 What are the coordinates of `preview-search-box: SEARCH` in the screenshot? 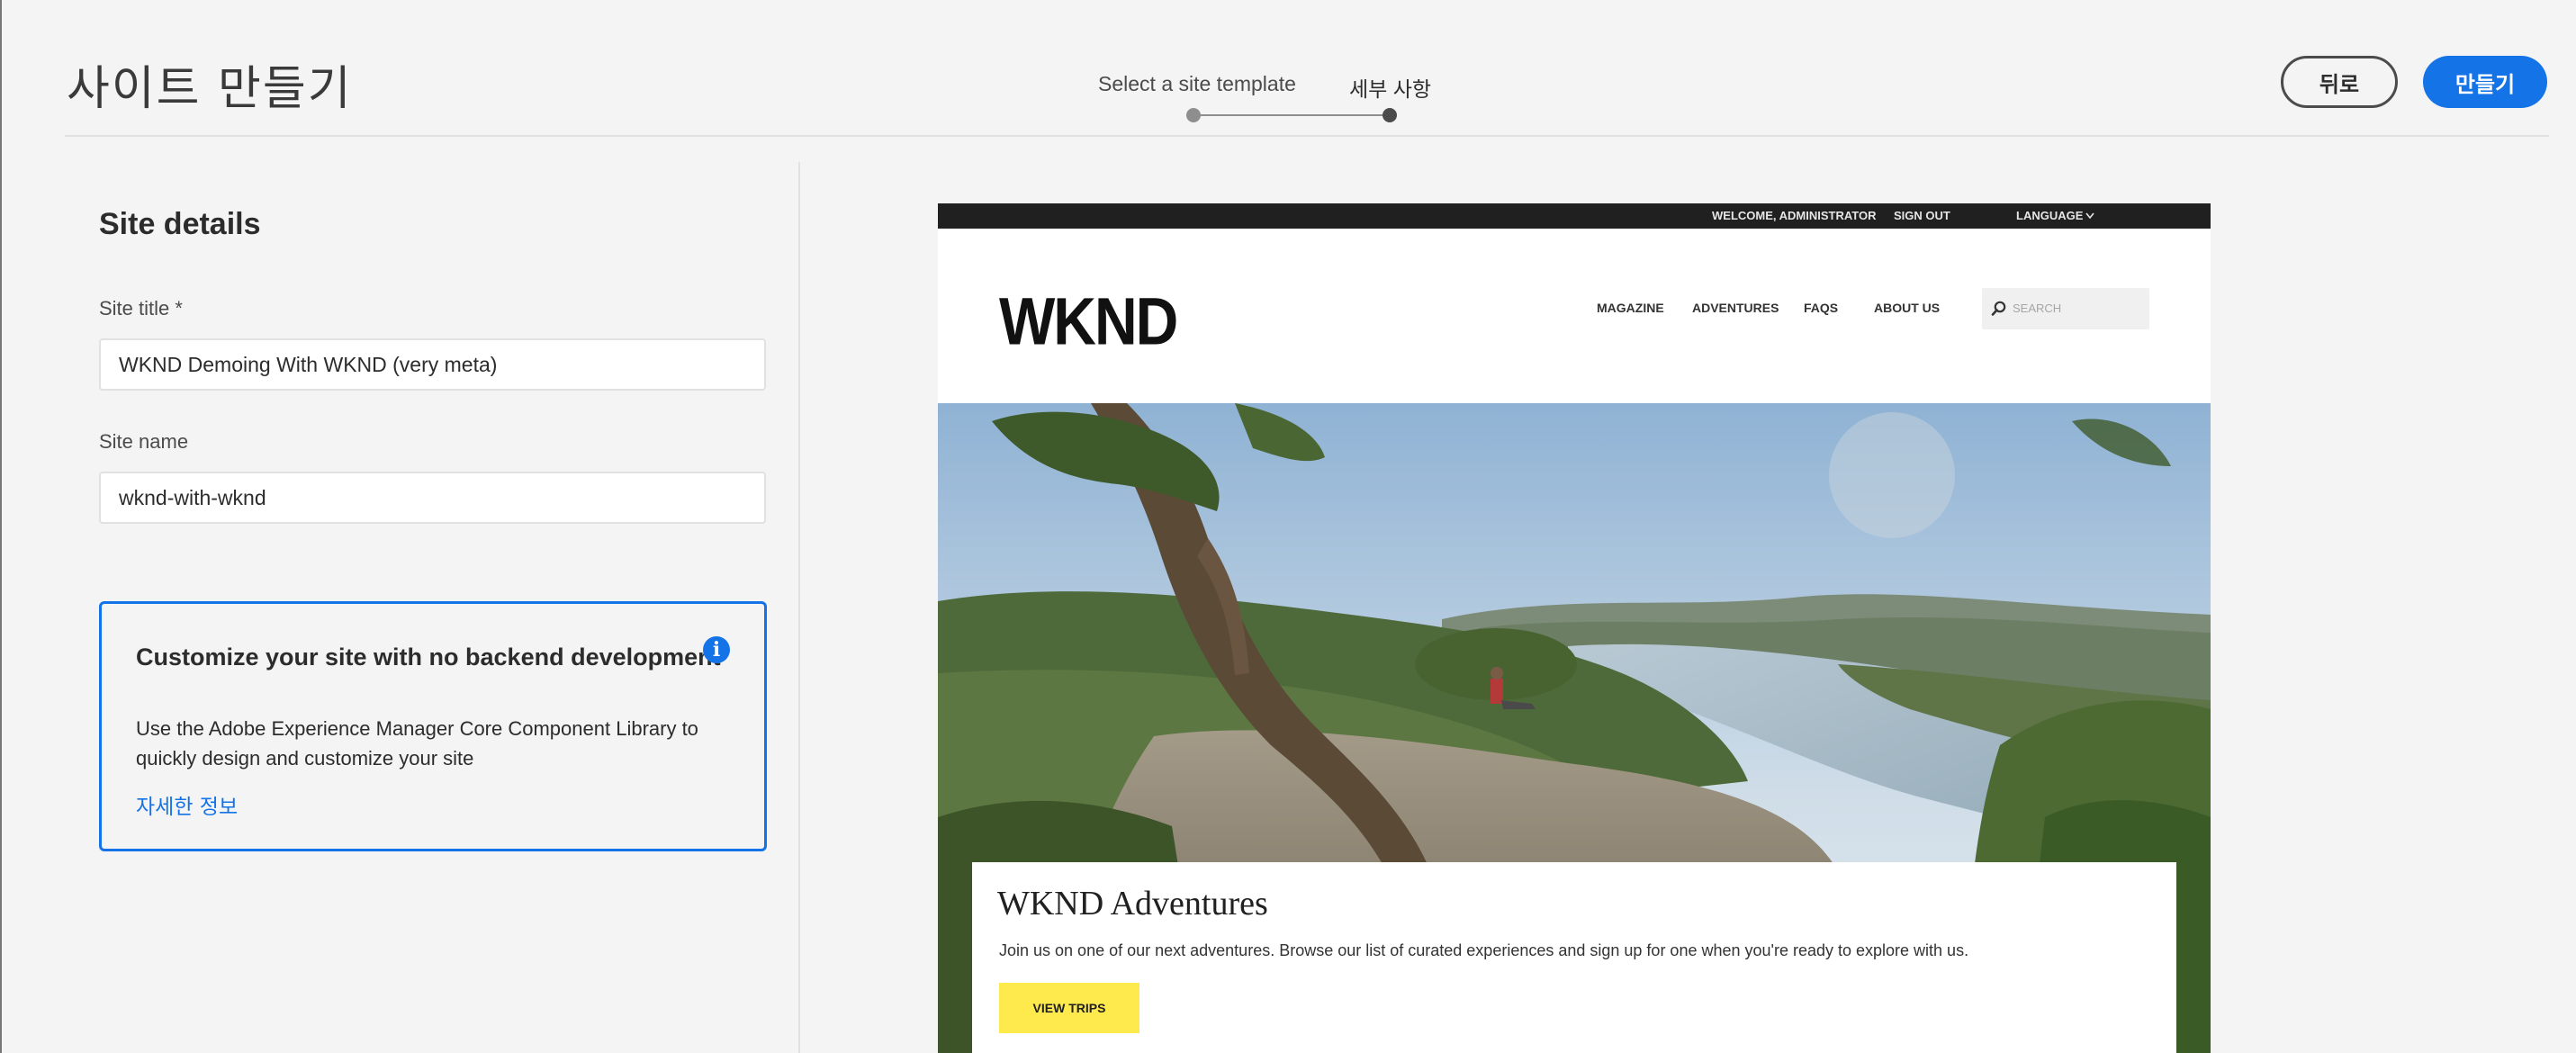 It's located at (2065, 308).